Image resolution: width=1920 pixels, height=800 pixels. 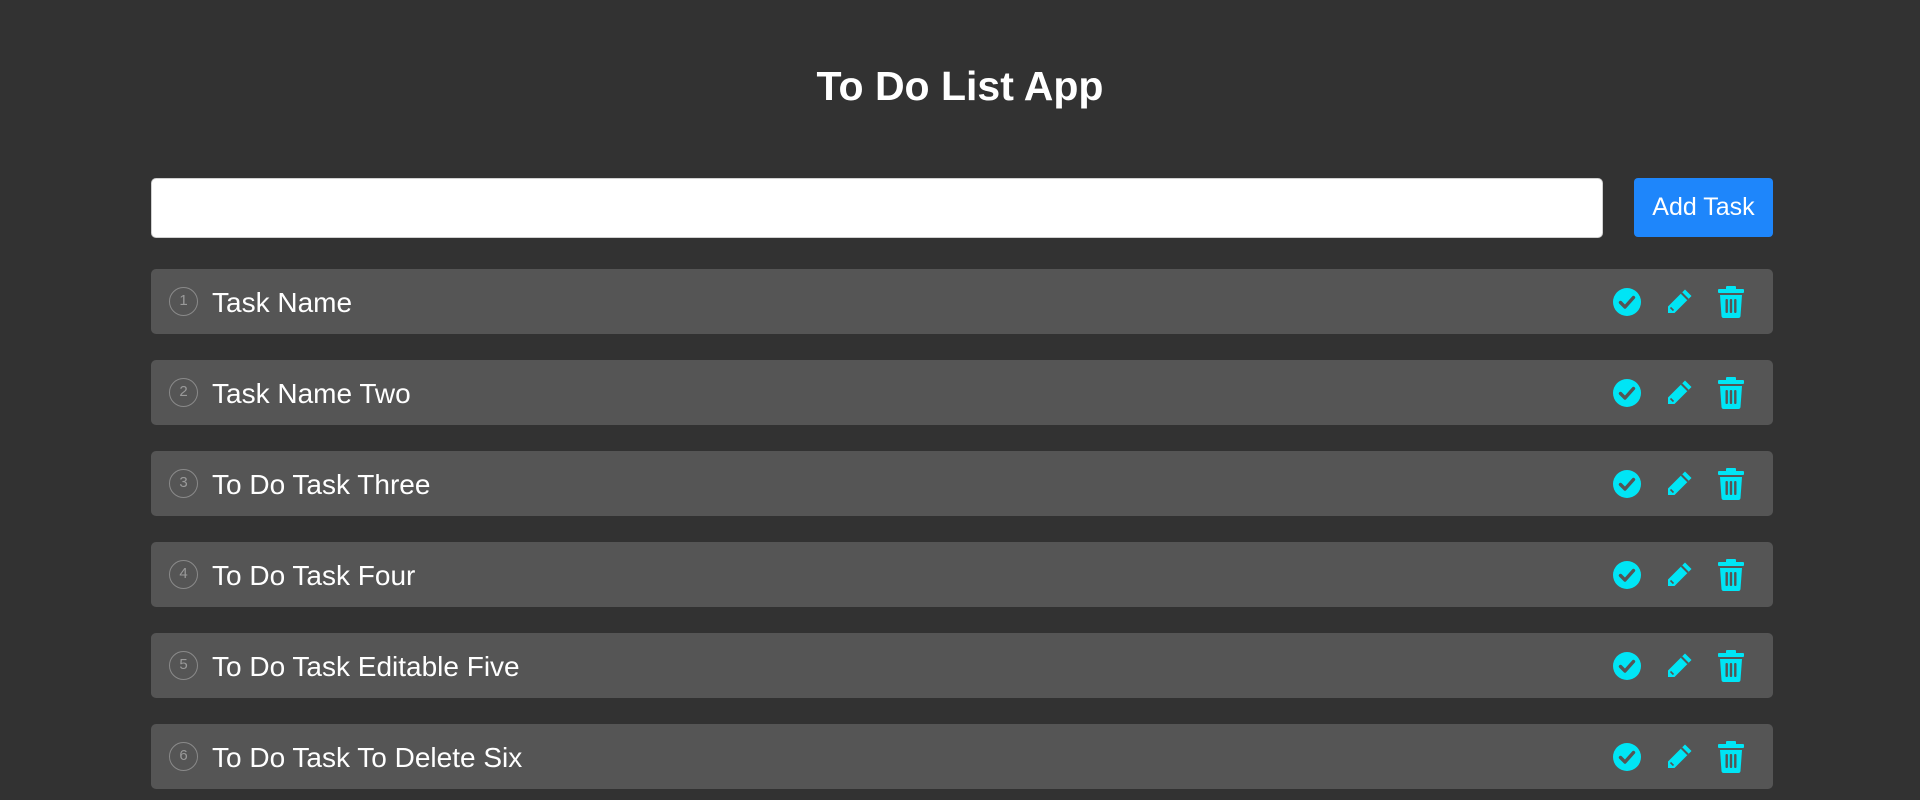 I want to click on task-input, so click(x=877, y=208).